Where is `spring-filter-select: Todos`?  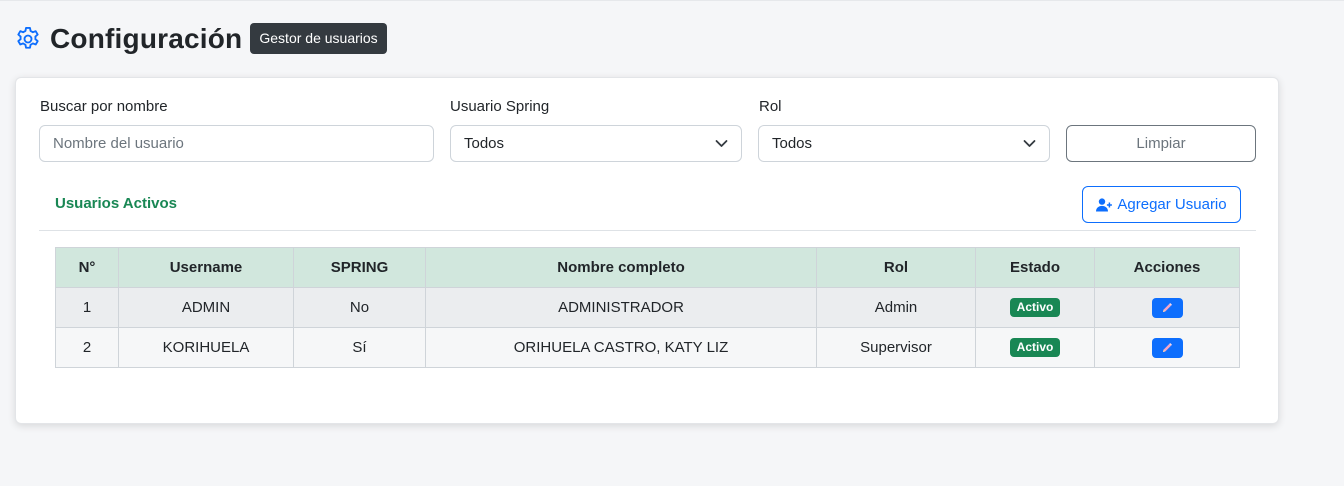
spring-filter-select: Todos is located at coordinates (596, 143).